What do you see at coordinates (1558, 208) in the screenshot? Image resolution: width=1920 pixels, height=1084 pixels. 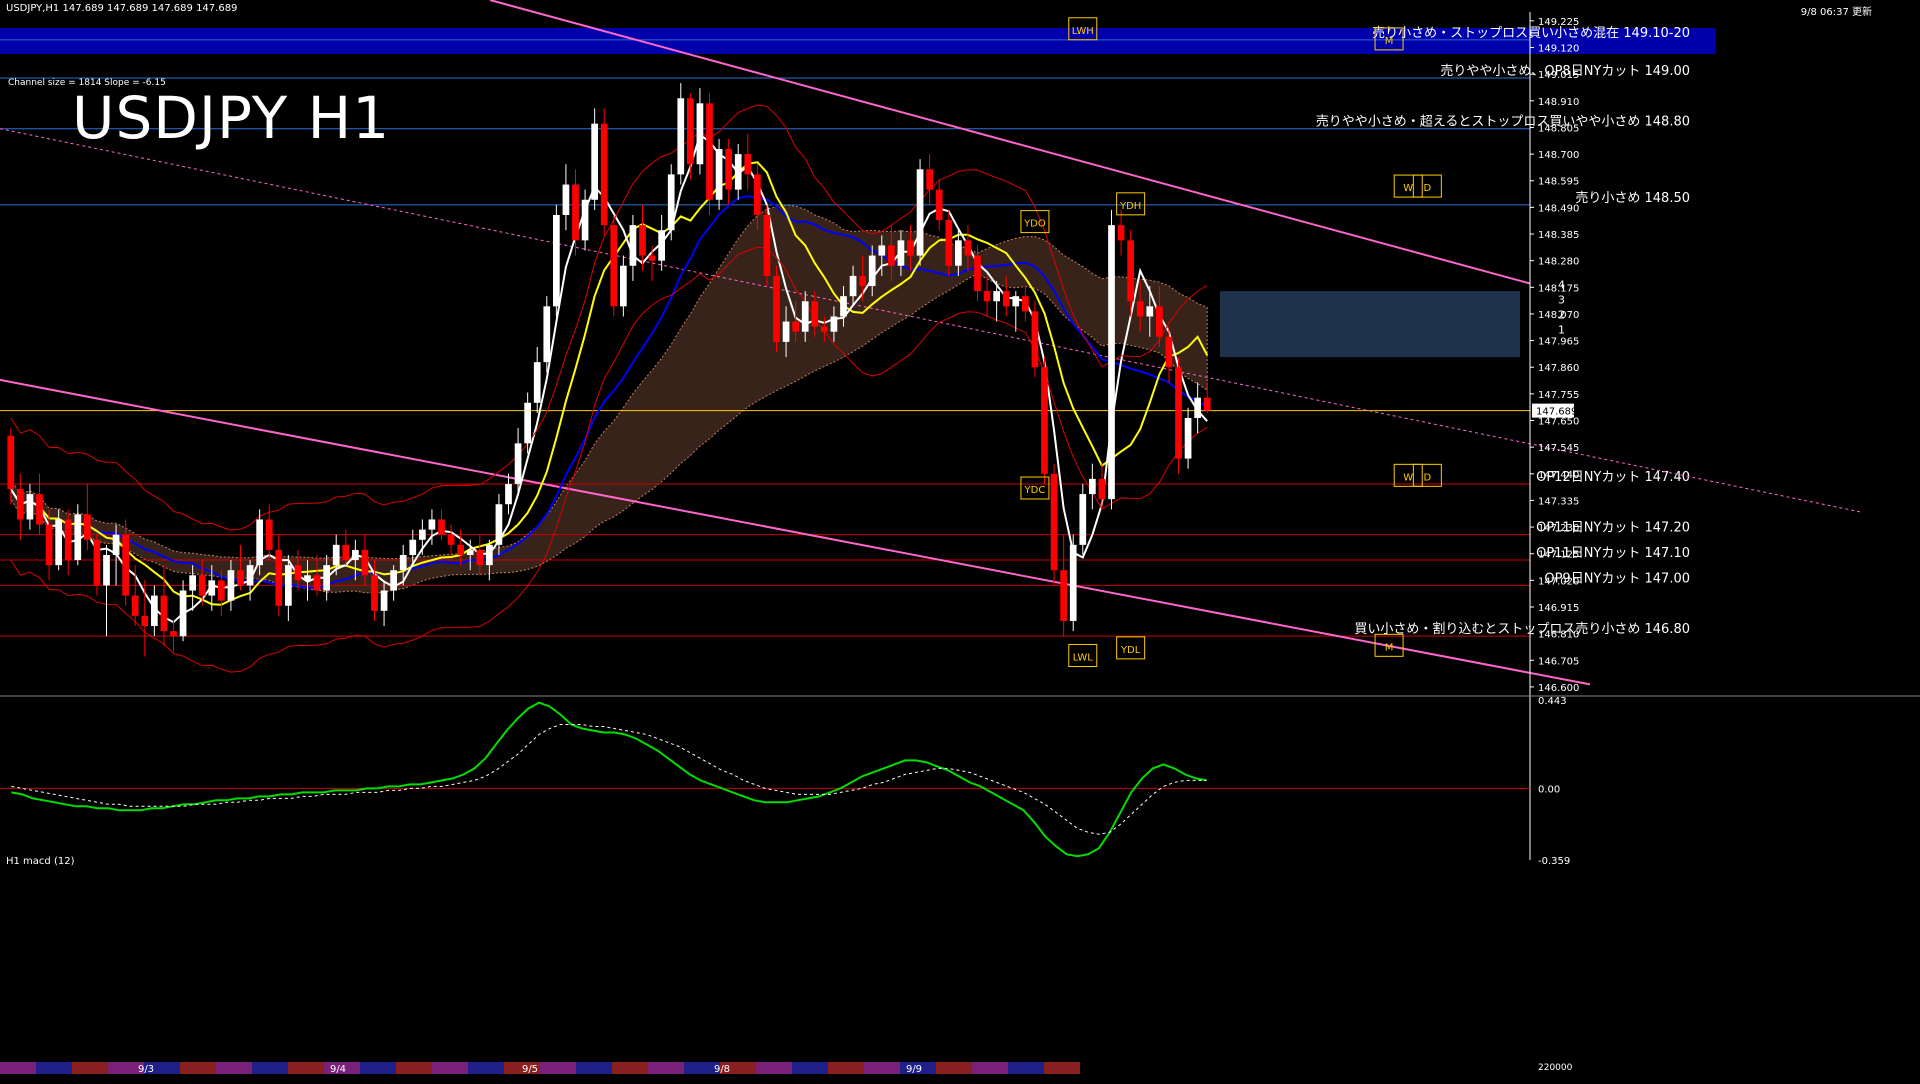 I see `price-tick-label: 148.490` at bounding box center [1558, 208].